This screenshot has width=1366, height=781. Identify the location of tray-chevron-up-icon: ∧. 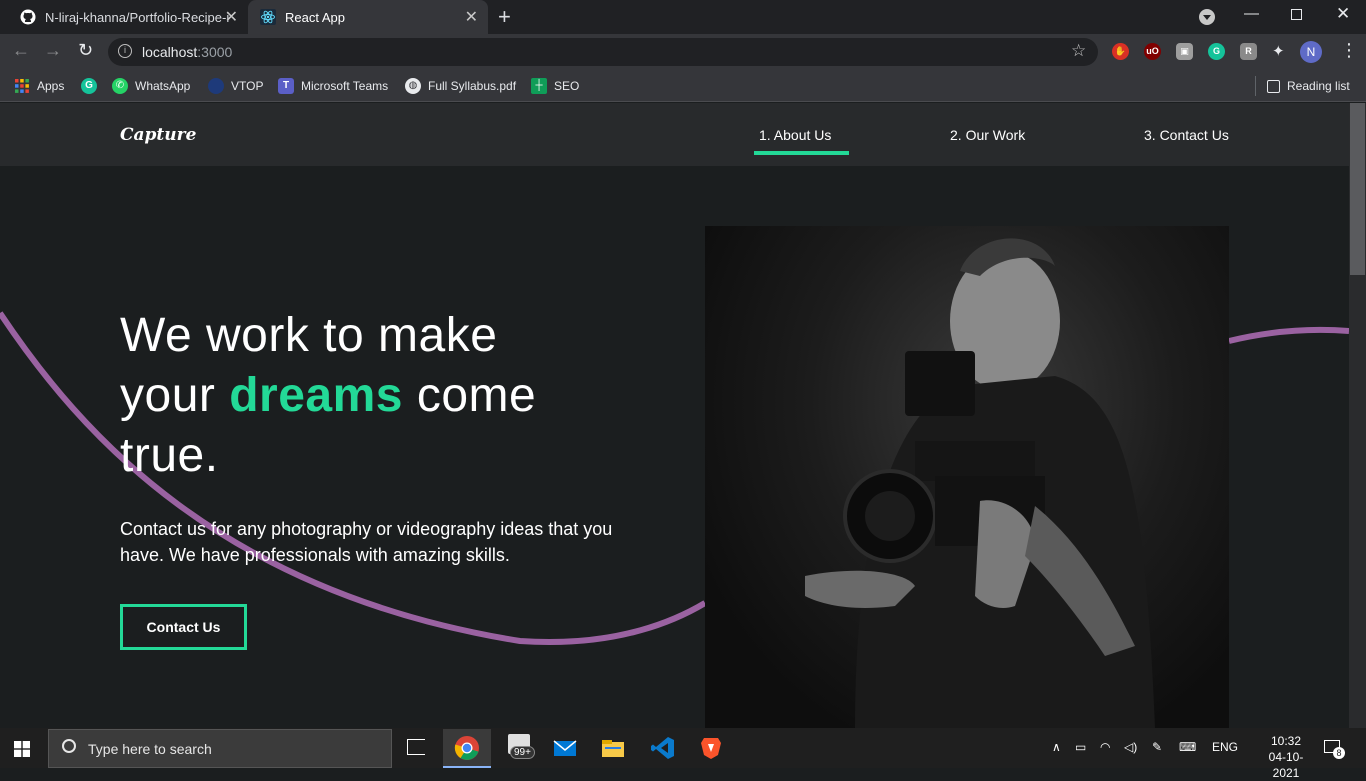
(1056, 747).